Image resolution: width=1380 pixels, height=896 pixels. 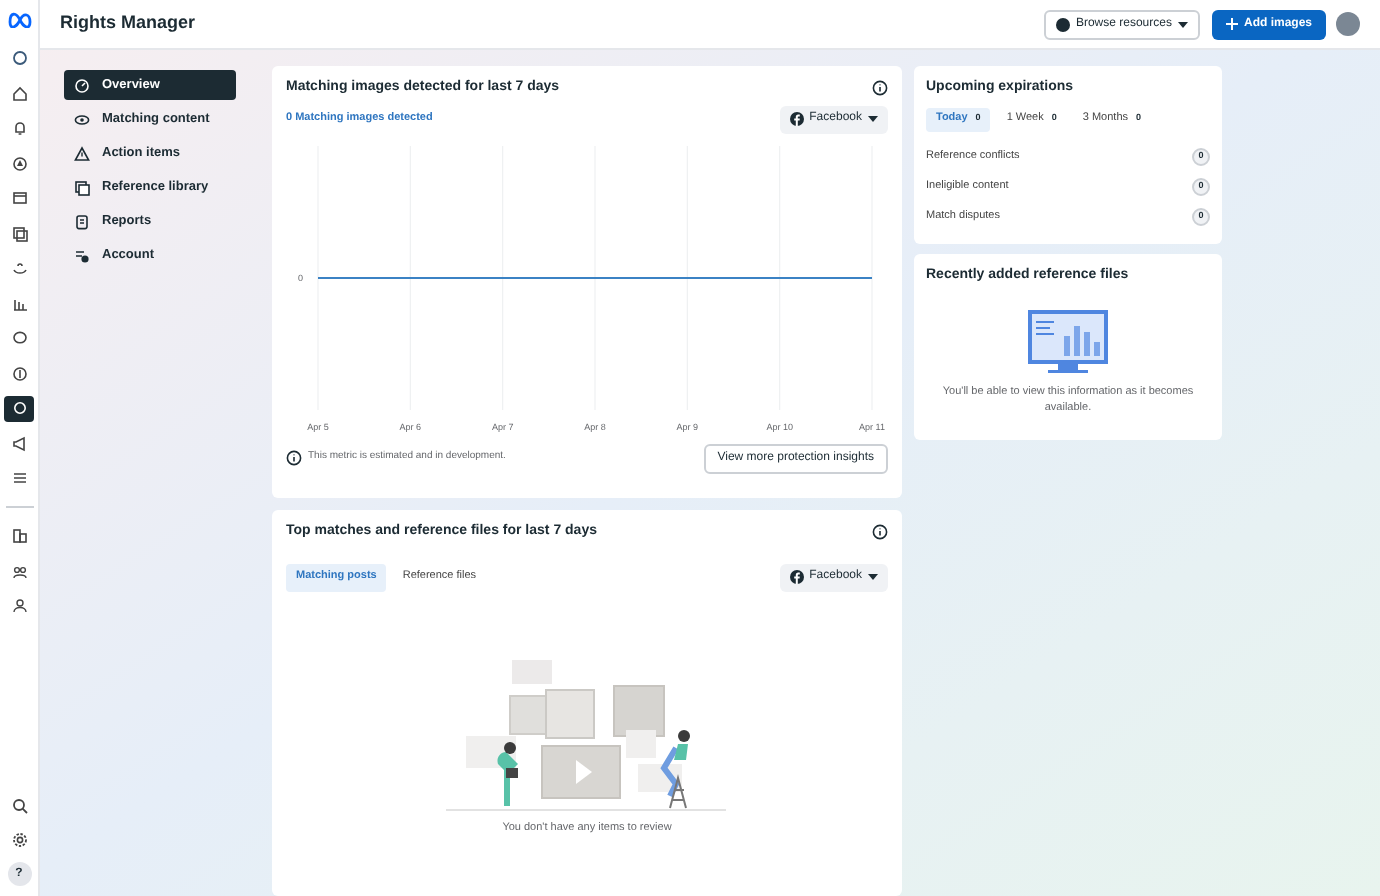 What do you see at coordinates (128, 23) in the screenshot?
I see `page-title: Rights Manager` at bounding box center [128, 23].